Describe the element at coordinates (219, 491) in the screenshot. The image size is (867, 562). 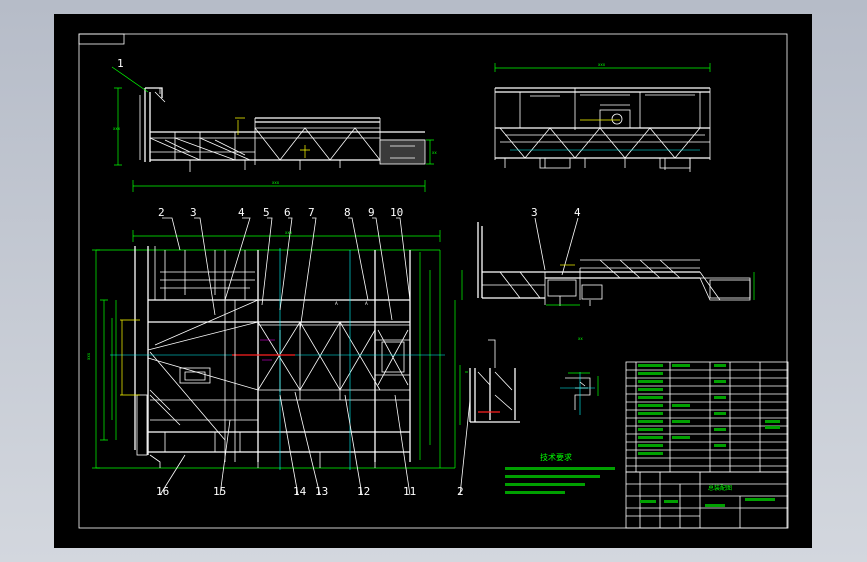
I see `balloon-15: 15` at that location.